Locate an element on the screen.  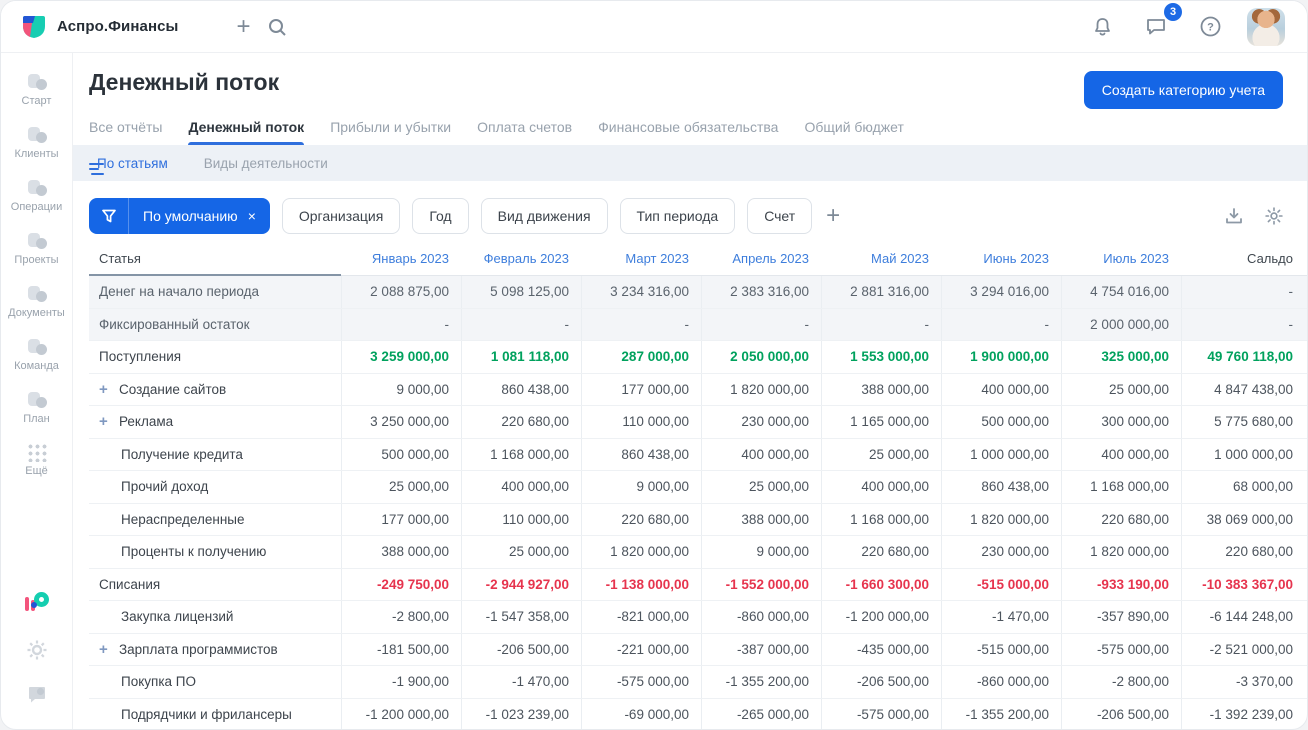
tab-4: Оплата счетов is located at coordinates (524, 132).